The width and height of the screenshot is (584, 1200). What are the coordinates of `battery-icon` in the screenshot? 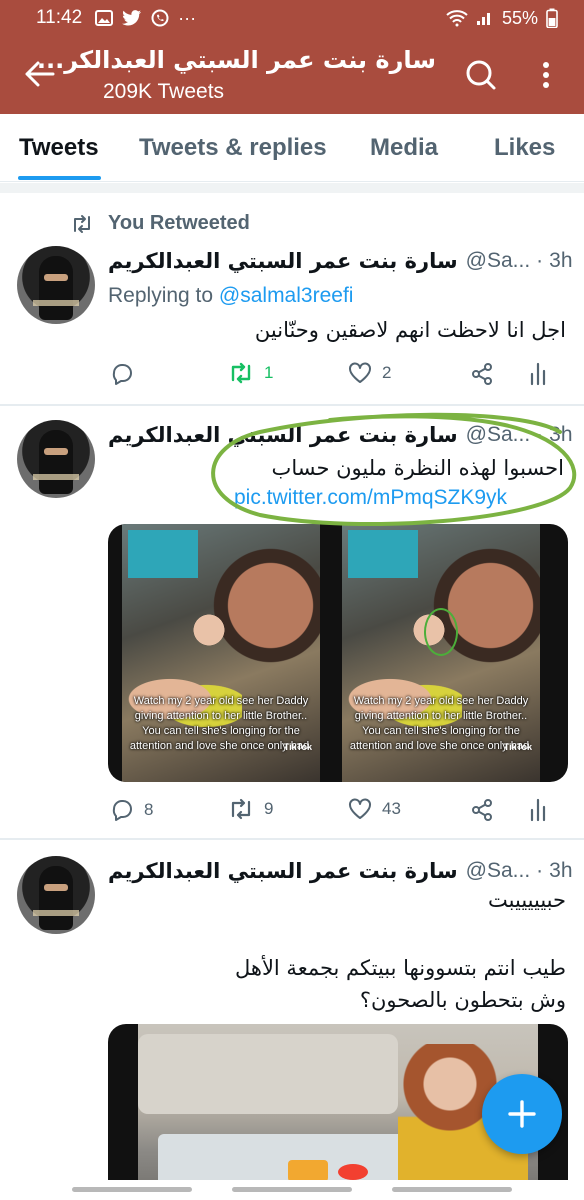 It's located at (552, 18).